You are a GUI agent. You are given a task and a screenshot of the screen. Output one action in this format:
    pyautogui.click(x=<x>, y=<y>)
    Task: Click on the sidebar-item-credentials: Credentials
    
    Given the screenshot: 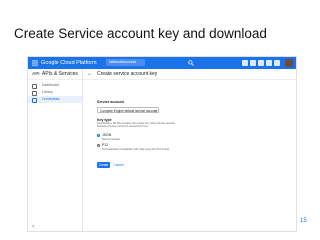 What is the action you would take?
    pyautogui.click(x=55, y=99)
    